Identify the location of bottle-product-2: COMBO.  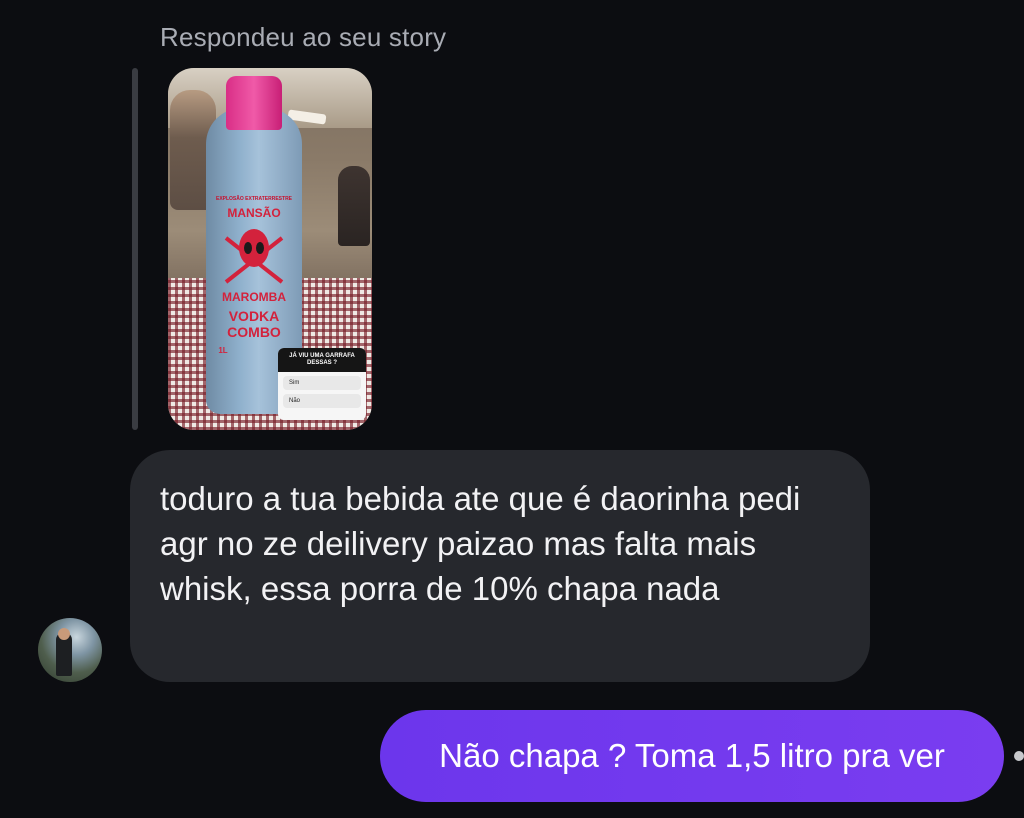
(254, 332).